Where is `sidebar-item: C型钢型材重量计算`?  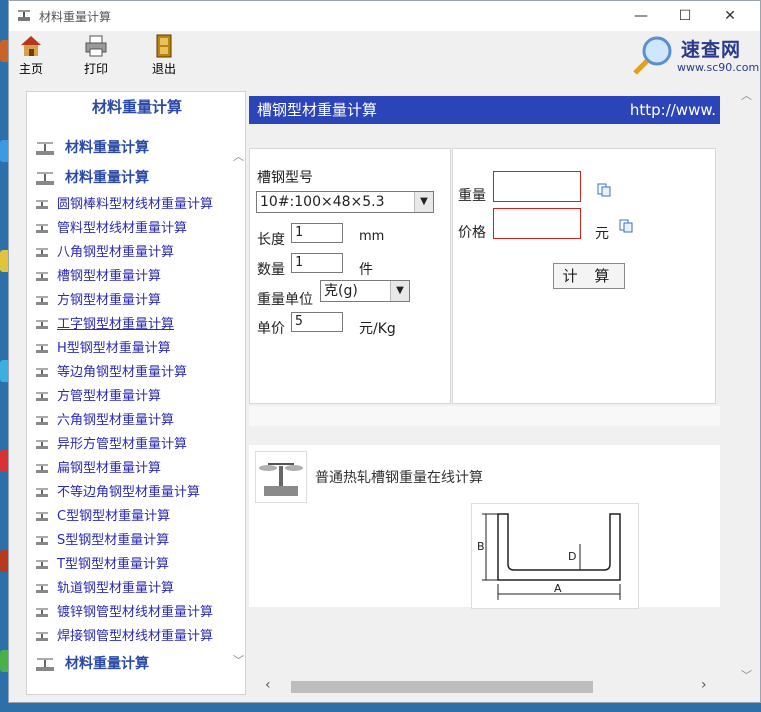
sidebar-item: C型钢型材重量计算 is located at coordinates (102, 517).